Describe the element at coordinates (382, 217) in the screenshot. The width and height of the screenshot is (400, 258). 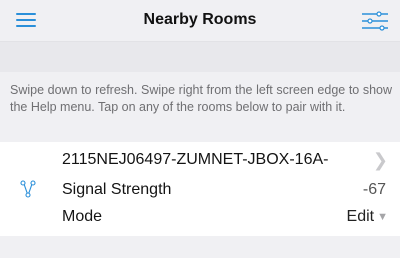
I see `caret-down-icon: ▼` at that location.